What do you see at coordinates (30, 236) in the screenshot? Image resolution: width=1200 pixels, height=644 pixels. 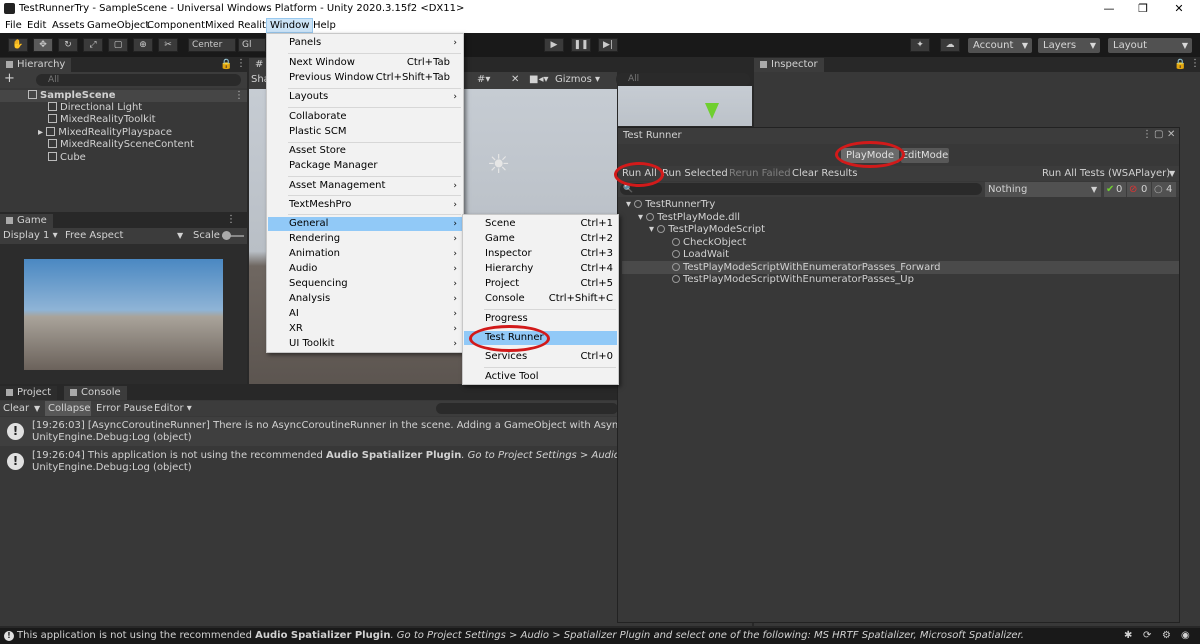 I see `display-dropdown: Display 1 ▾` at bounding box center [30, 236].